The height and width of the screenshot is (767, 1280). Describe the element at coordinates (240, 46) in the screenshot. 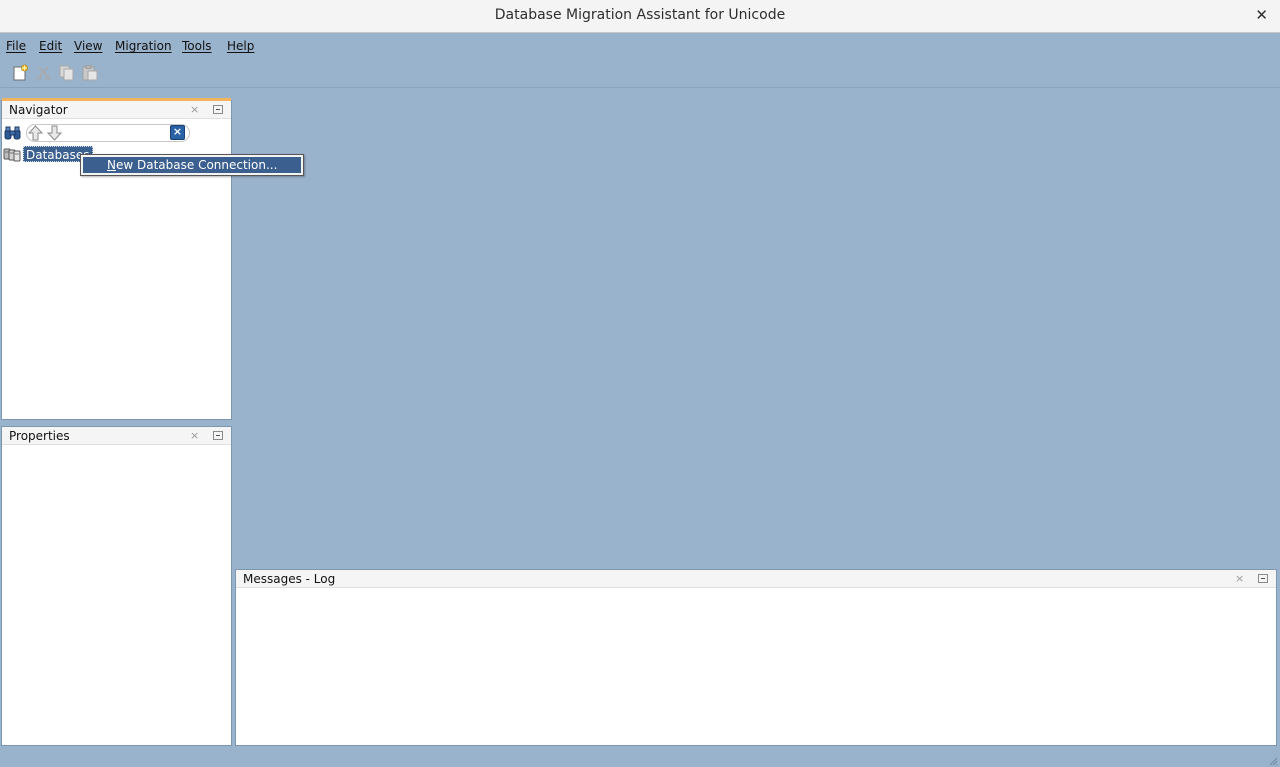

I see `menu-help: Help` at that location.